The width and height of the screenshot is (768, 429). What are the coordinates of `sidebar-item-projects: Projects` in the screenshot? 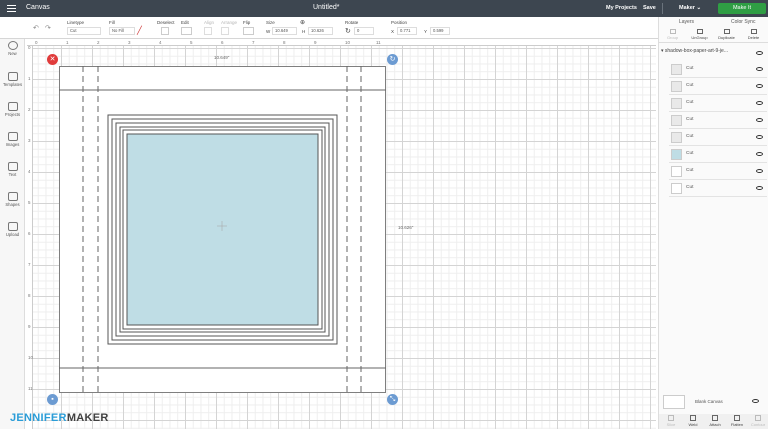 It's located at (12, 109).